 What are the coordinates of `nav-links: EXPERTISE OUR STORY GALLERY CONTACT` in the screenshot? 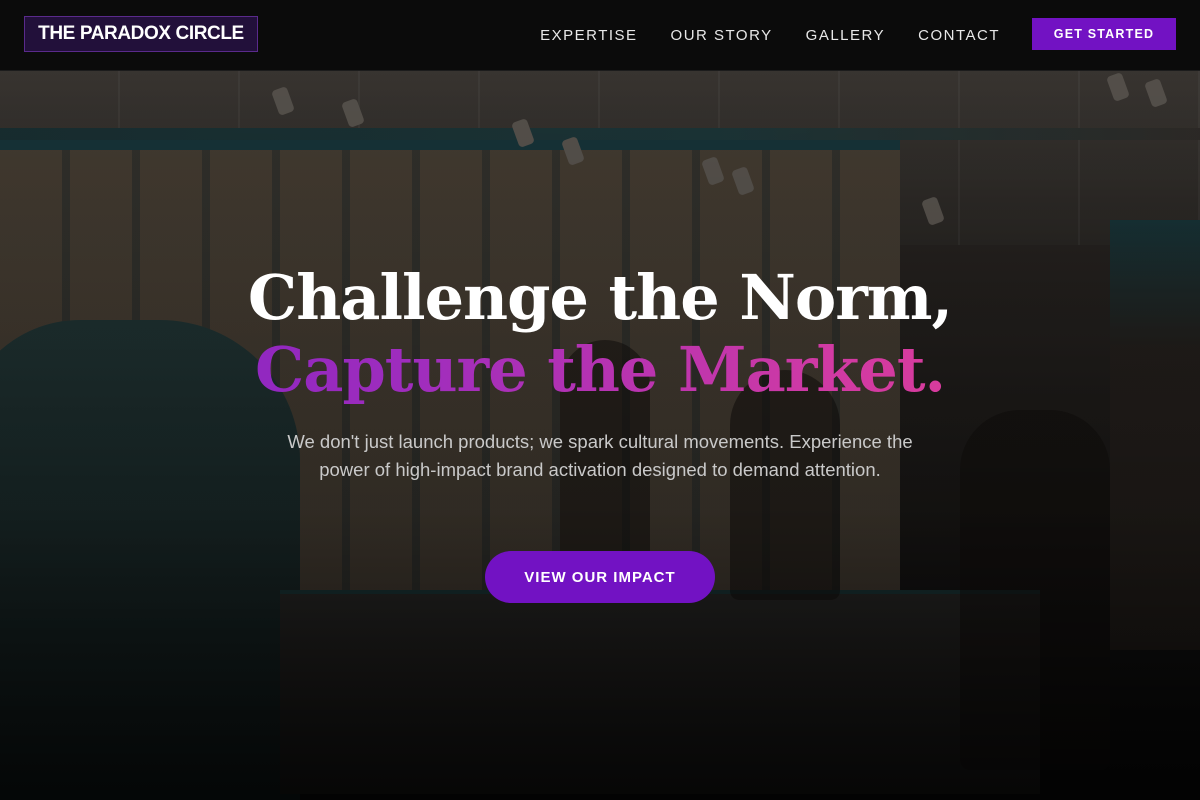 It's located at (770, 35).